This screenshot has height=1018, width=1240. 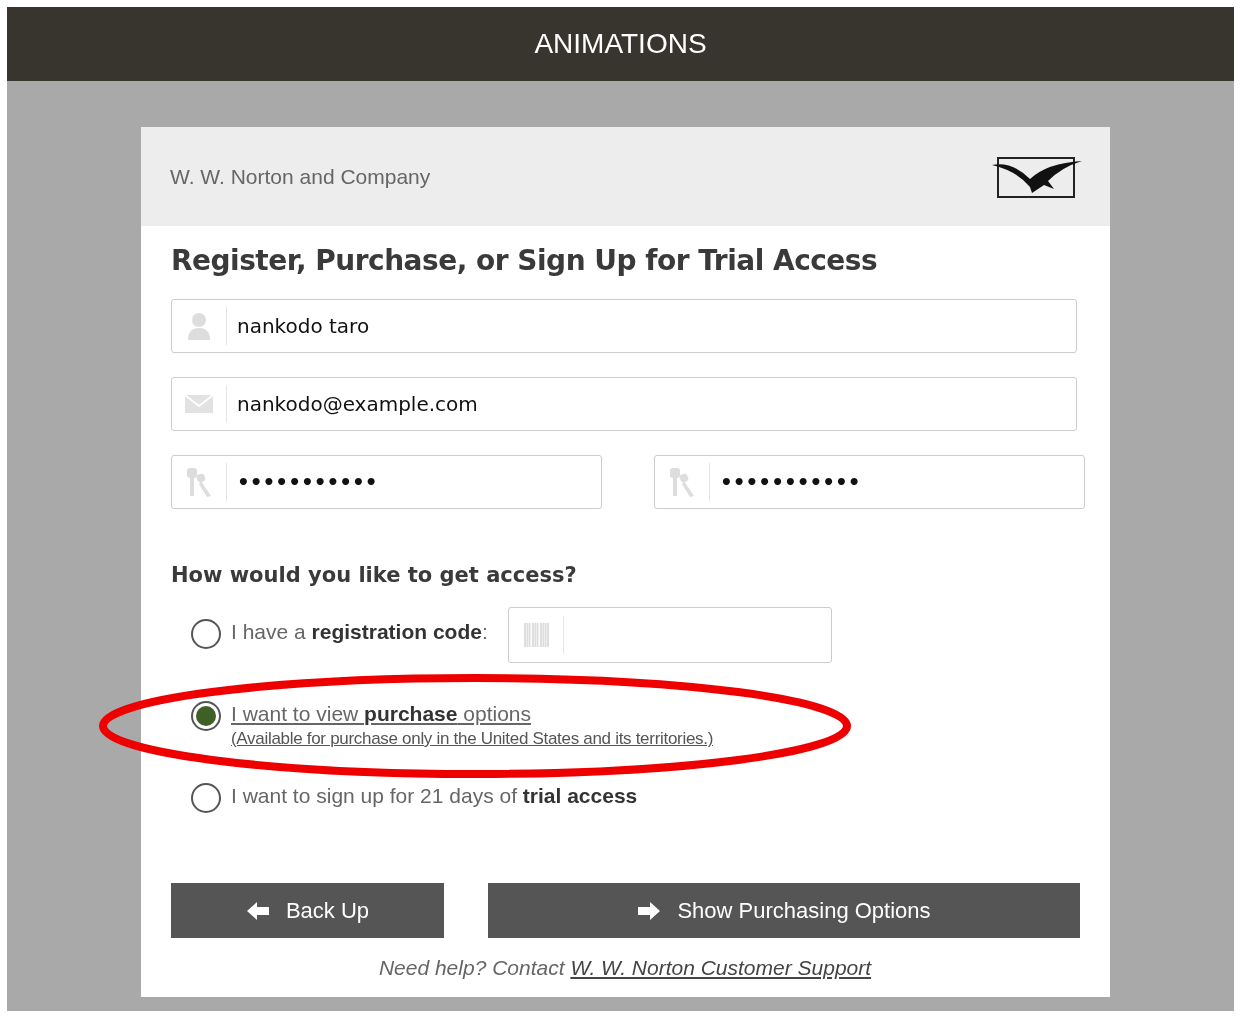 I want to click on email-field: nankodo@example.com, so click(x=624, y=404).